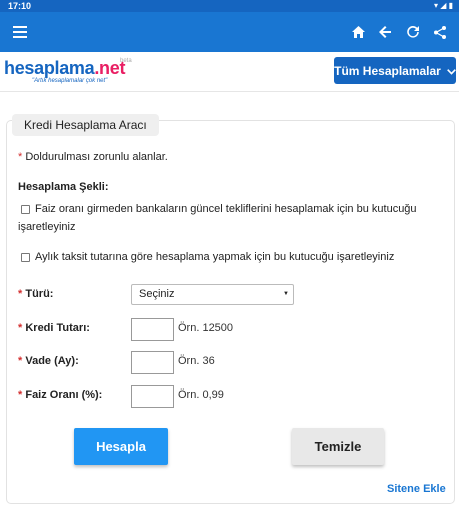 This screenshot has height=512, width=459. What do you see at coordinates (286, 294) in the screenshot?
I see `select-arrow-icon: ▼` at bounding box center [286, 294].